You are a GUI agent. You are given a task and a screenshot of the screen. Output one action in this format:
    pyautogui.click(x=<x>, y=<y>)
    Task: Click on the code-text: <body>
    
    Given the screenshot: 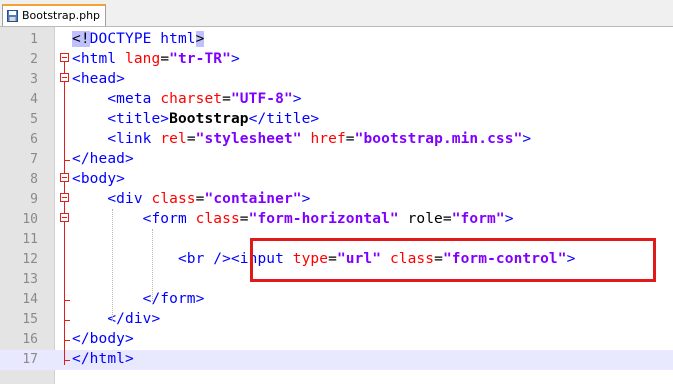 What is the action you would take?
    pyautogui.click(x=98, y=179)
    